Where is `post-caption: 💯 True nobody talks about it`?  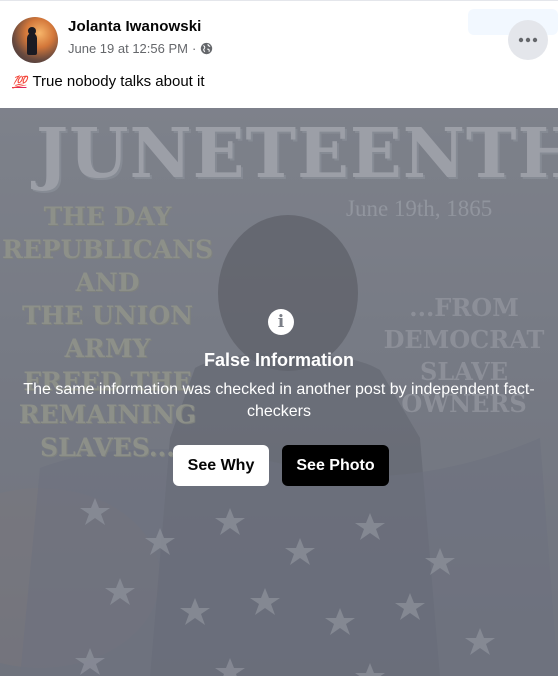
post-caption: 💯 True nobody talks about it is located at coordinates (108, 81).